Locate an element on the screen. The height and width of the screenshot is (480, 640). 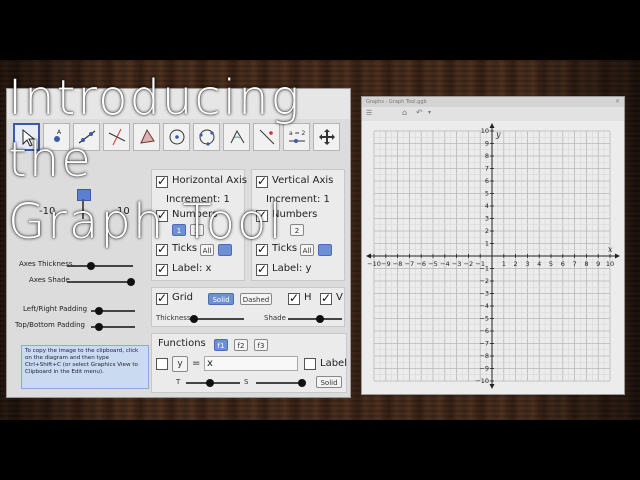
range-max: 10 is located at coordinates (123, 211).